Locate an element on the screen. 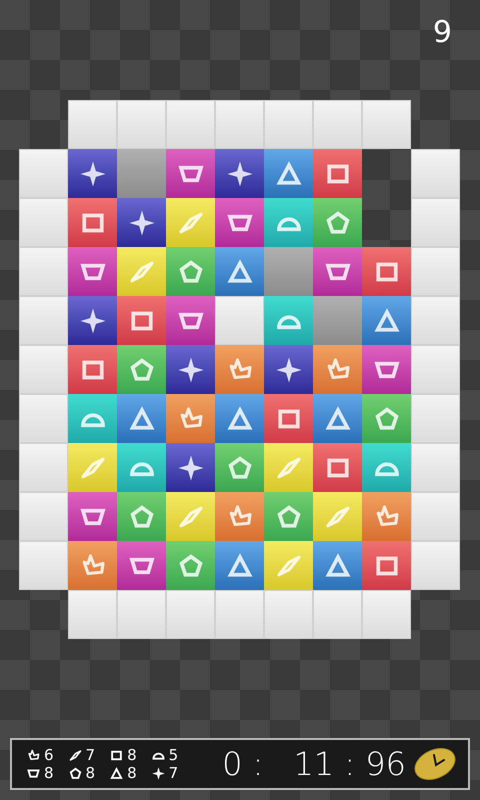 This screenshot has width=480, height=800. triangle-icon is located at coordinates (116, 773).